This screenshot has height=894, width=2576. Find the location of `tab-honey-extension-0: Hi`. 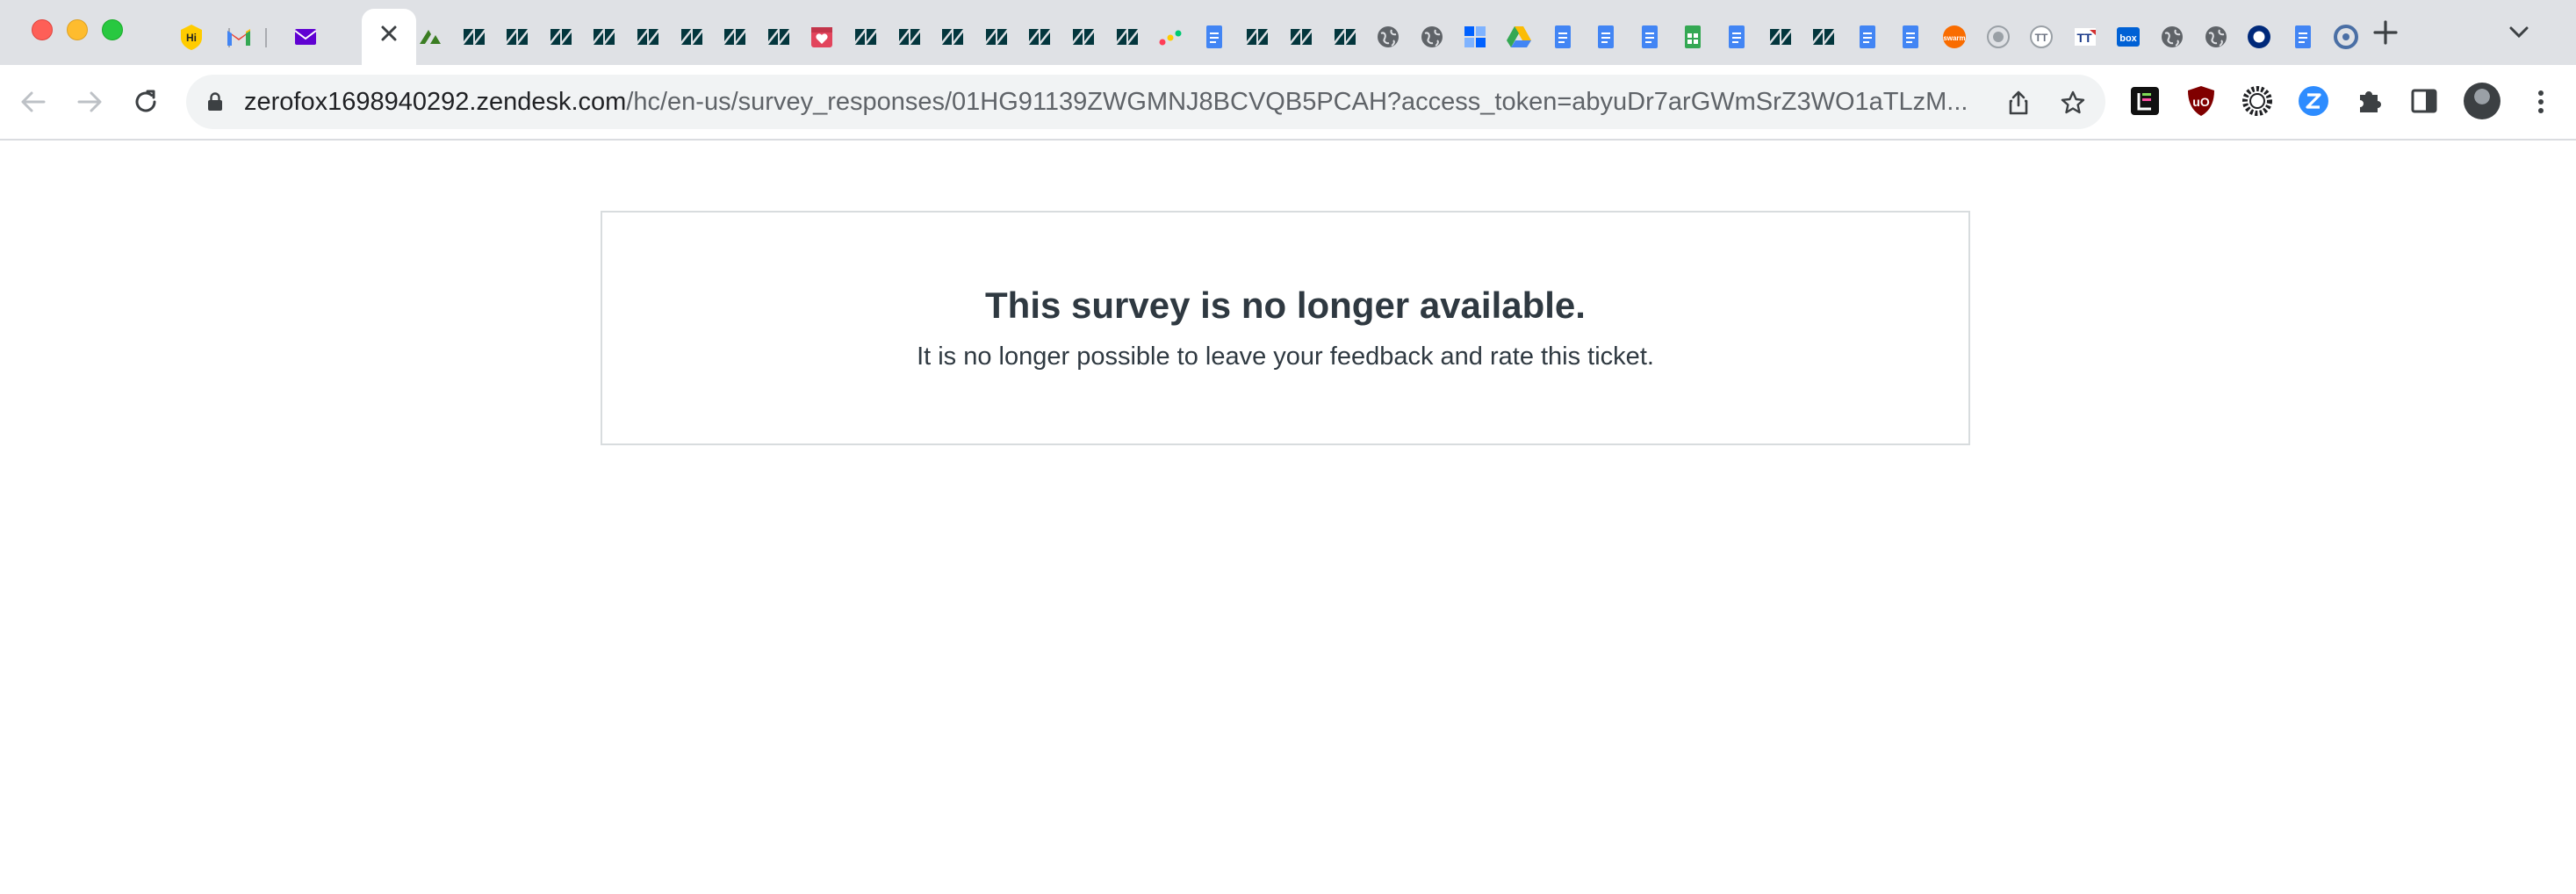

tab-honey-extension-0: Hi is located at coordinates (191, 37).